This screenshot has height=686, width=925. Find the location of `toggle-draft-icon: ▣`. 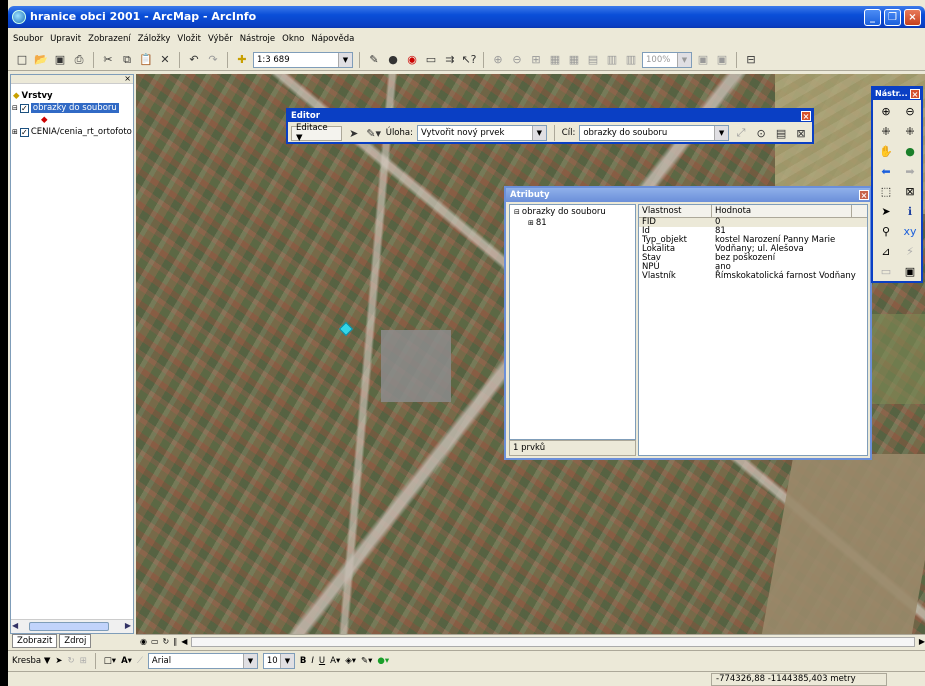

toggle-draft-icon: ▣ is located at coordinates (703, 60).